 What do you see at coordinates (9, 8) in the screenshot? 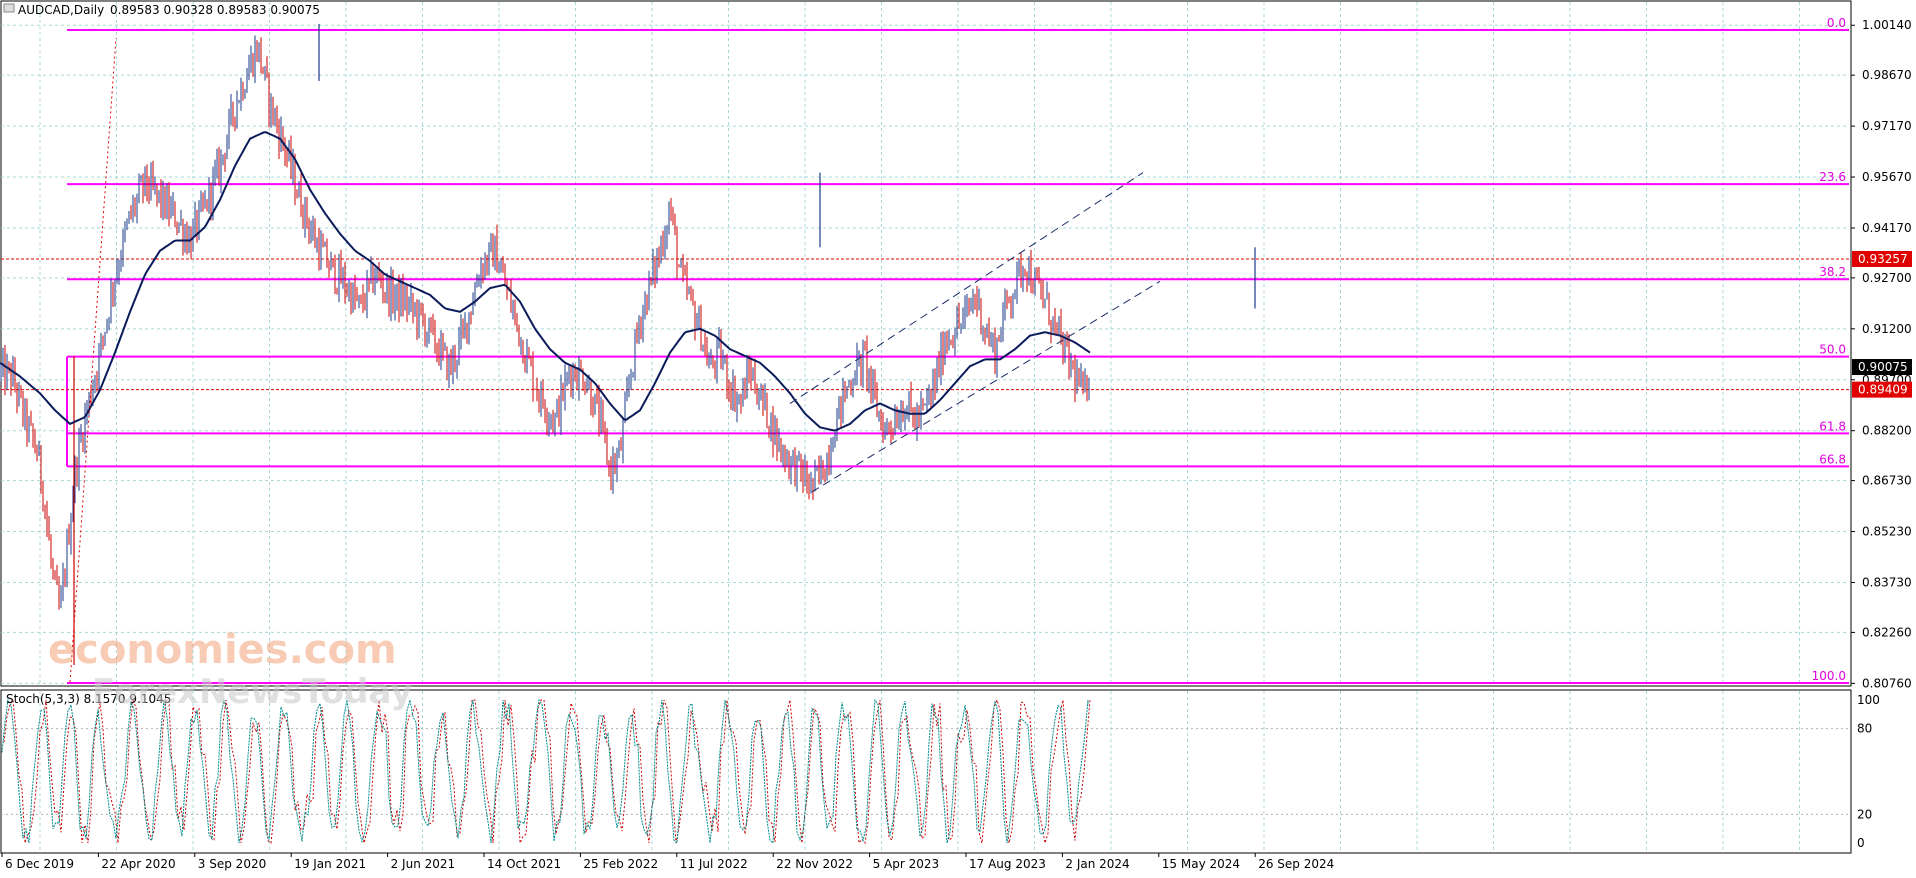
I see `header-triangle-icon` at bounding box center [9, 8].